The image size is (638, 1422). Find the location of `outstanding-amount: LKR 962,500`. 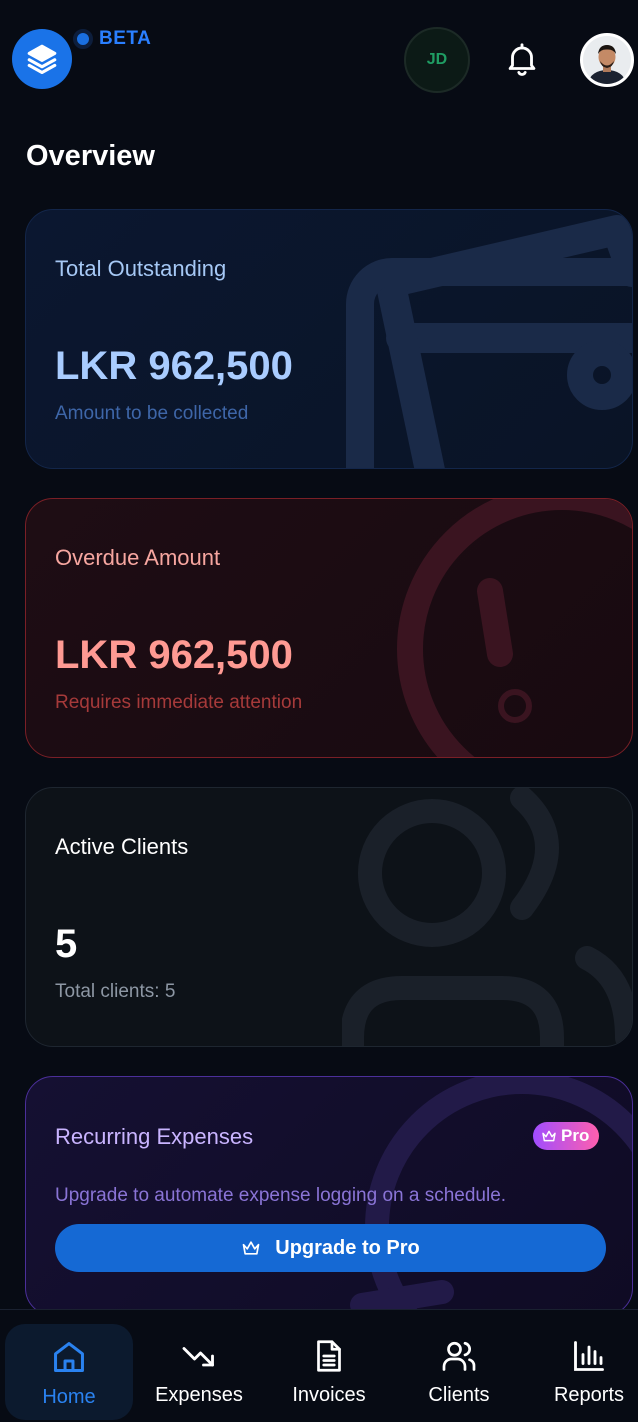

outstanding-amount: LKR 962,500 is located at coordinates (174, 366).